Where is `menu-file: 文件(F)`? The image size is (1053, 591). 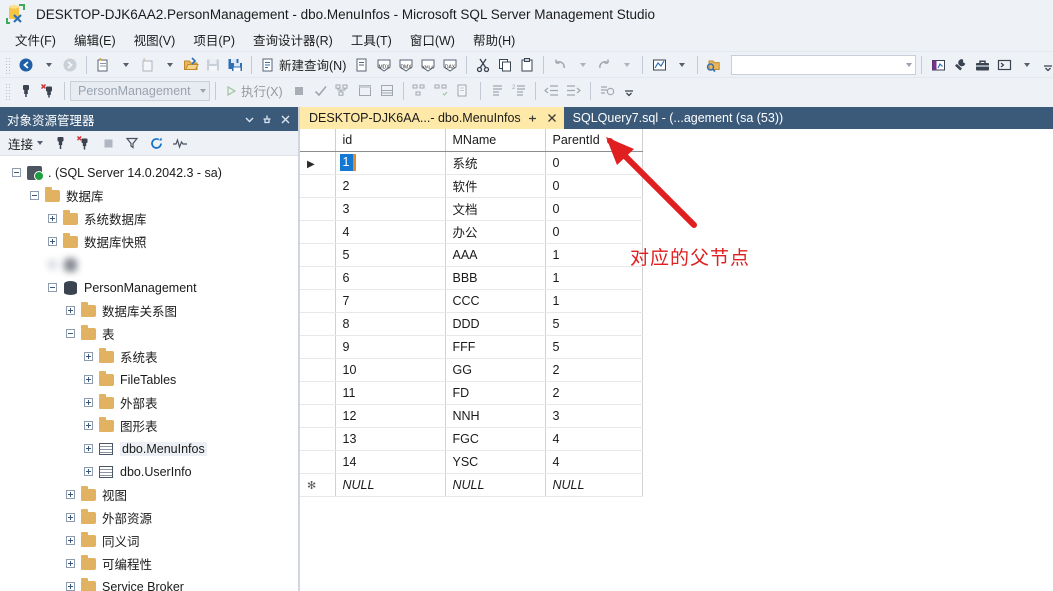 menu-file: 文件(F) is located at coordinates (35, 39).